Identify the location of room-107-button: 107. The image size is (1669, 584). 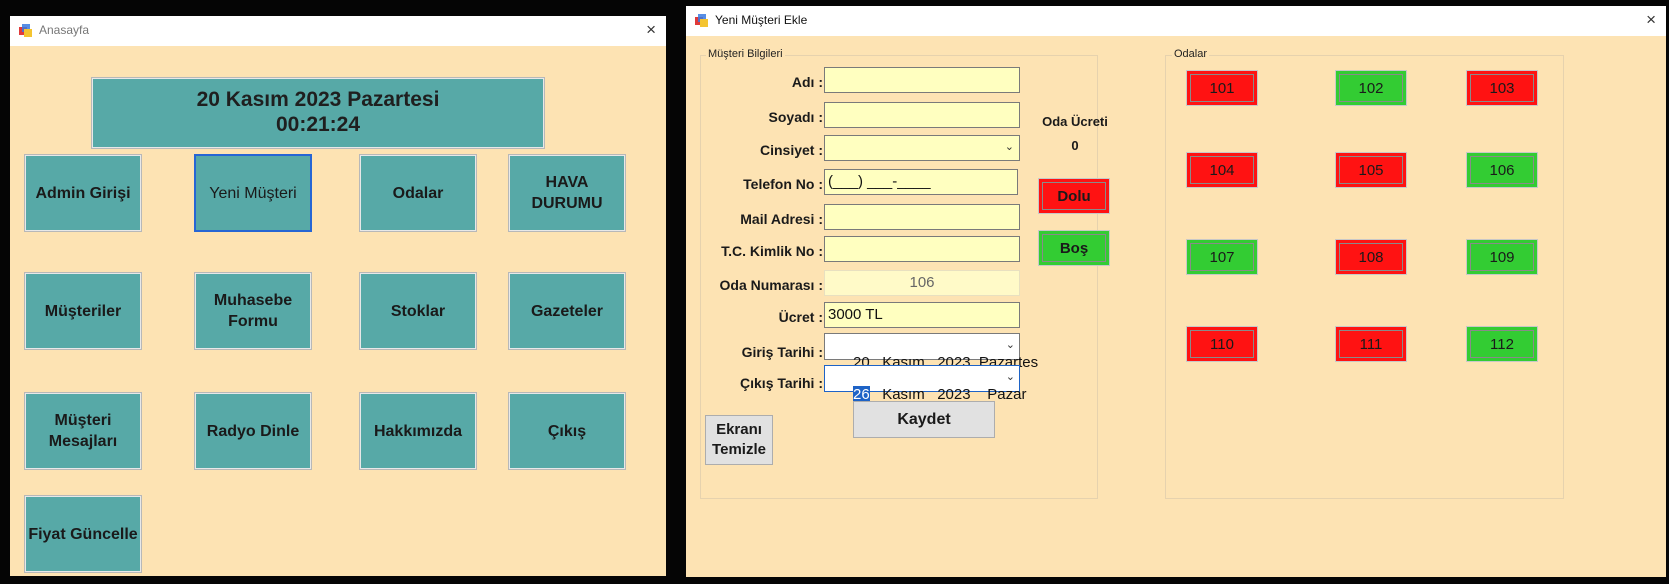
(1222, 257).